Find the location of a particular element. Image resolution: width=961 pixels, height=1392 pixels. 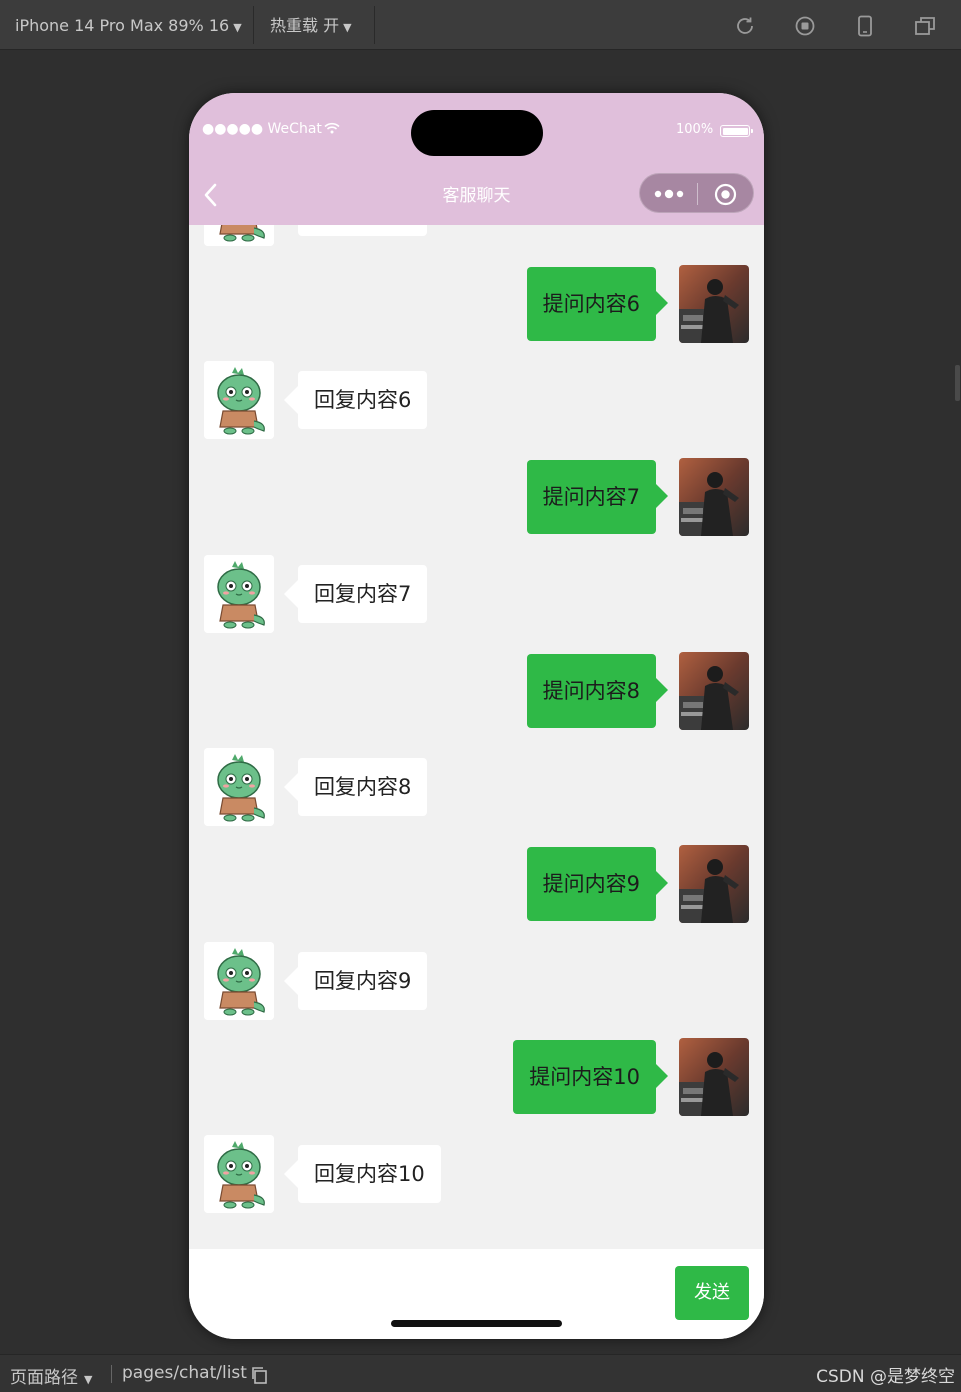

send-button: 发送 is located at coordinates (712, 1293).